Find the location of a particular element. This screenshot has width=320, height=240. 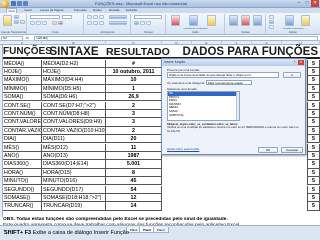

sort-filter-icon is located at coordinates (289, 20).